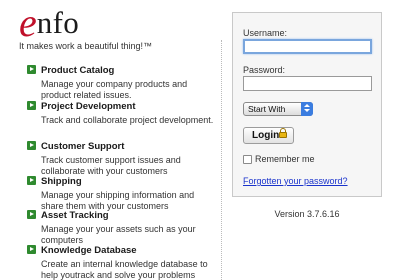 Image resolution: width=399 pixels, height=280 pixels. I want to click on feature-title: Knowledge Database, so click(119, 251).